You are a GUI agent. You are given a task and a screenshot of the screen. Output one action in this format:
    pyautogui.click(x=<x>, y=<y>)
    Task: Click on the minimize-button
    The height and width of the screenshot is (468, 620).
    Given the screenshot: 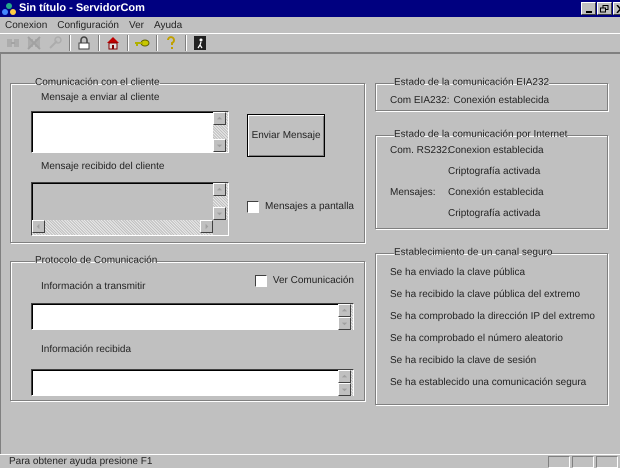 What is the action you would take?
    pyautogui.click(x=588, y=8)
    